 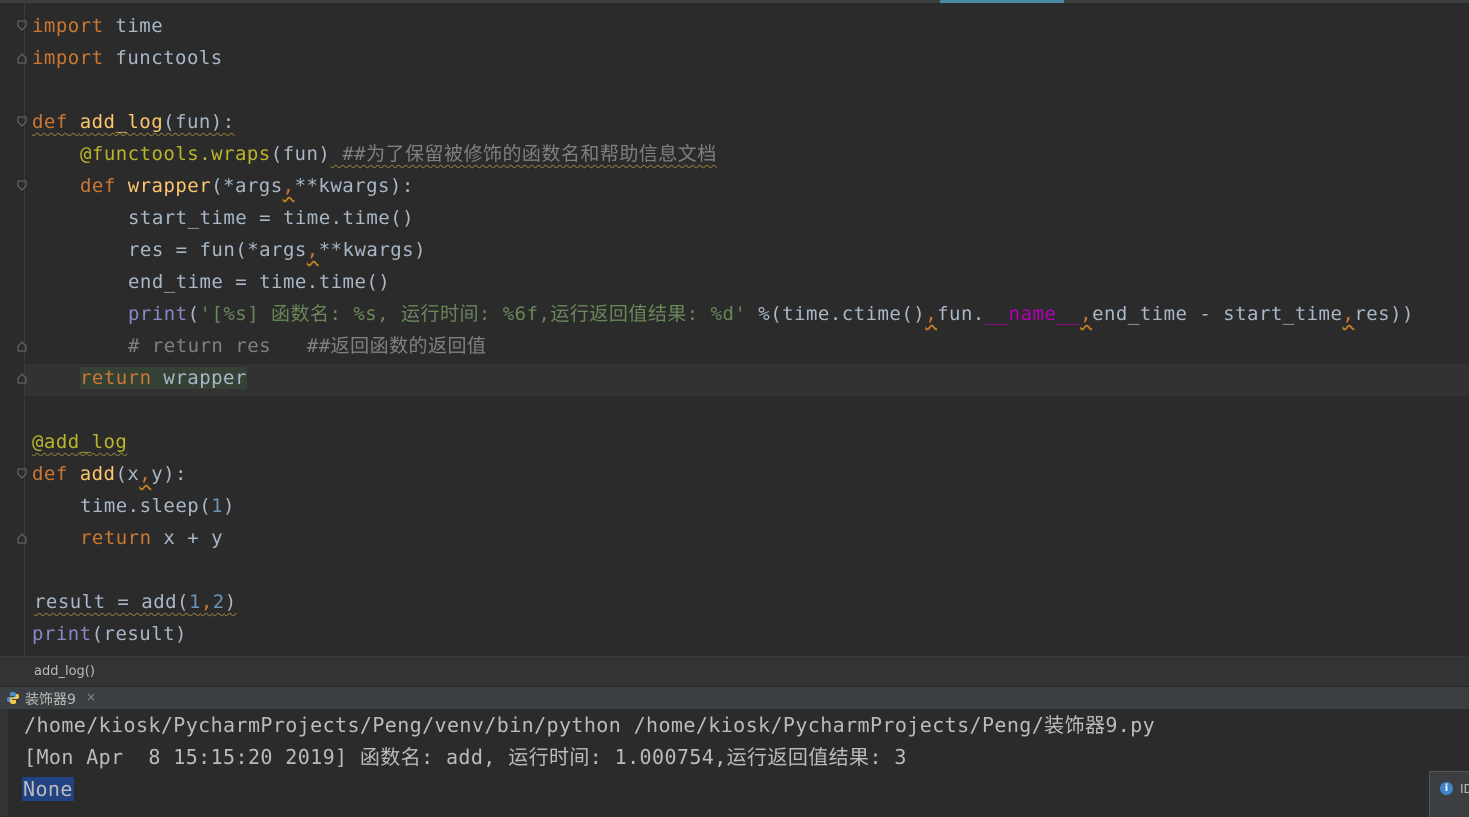 I want to click on comment: # return res ##返回函数的返回值, so click(x=307, y=346).